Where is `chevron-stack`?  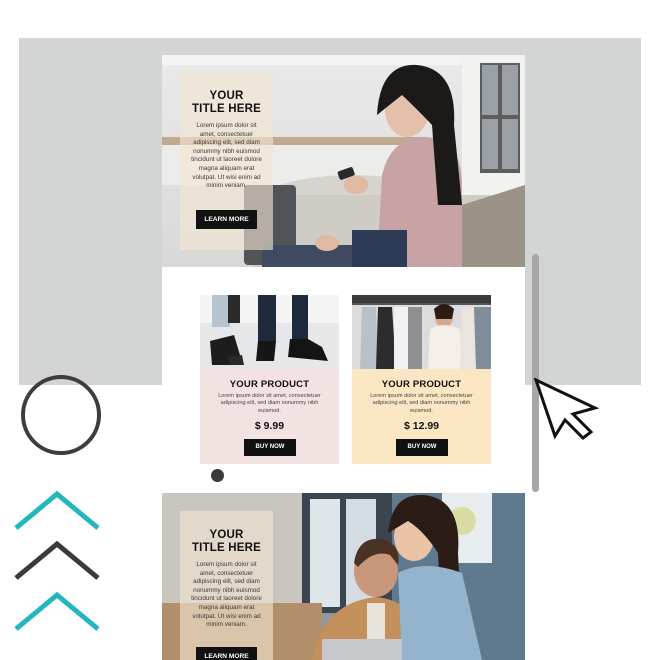
chevron-stack is located at coordinates (57, 560).